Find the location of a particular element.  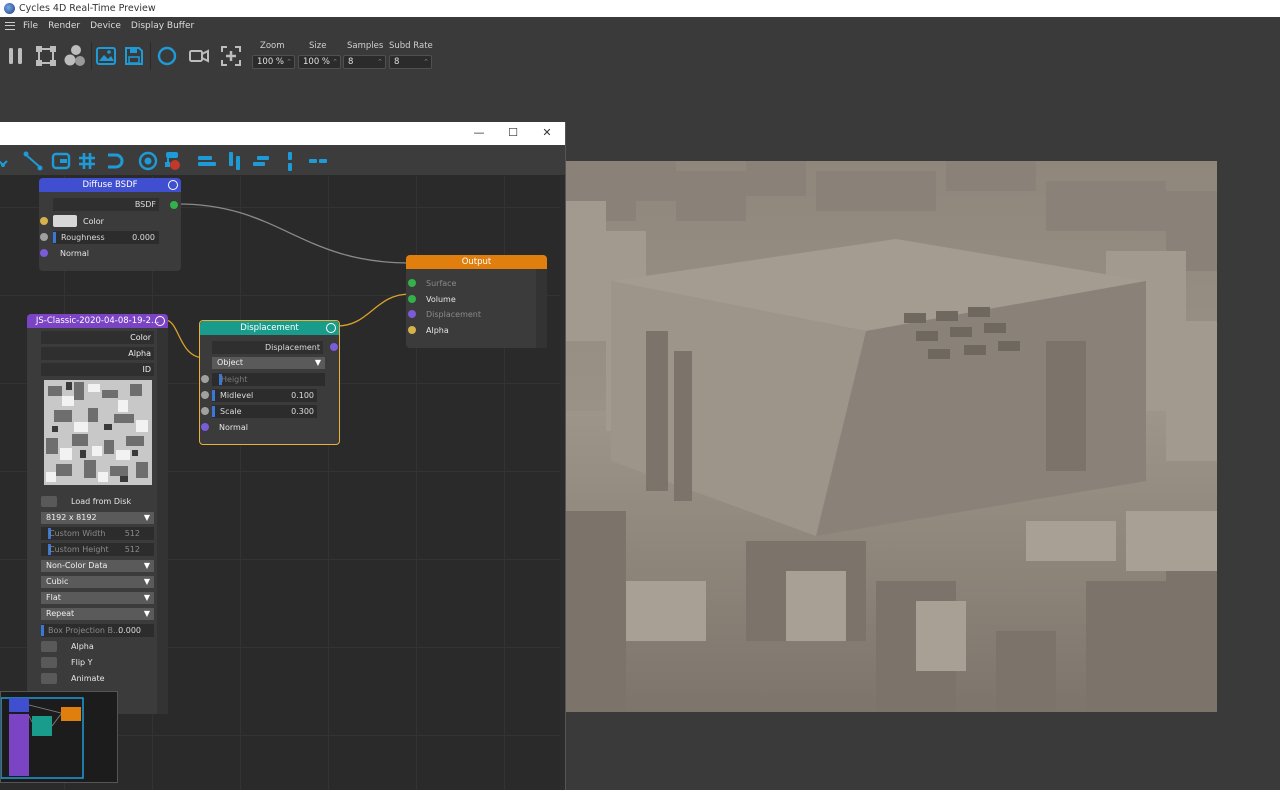

circle-icon is located at coordinates (167, 56).